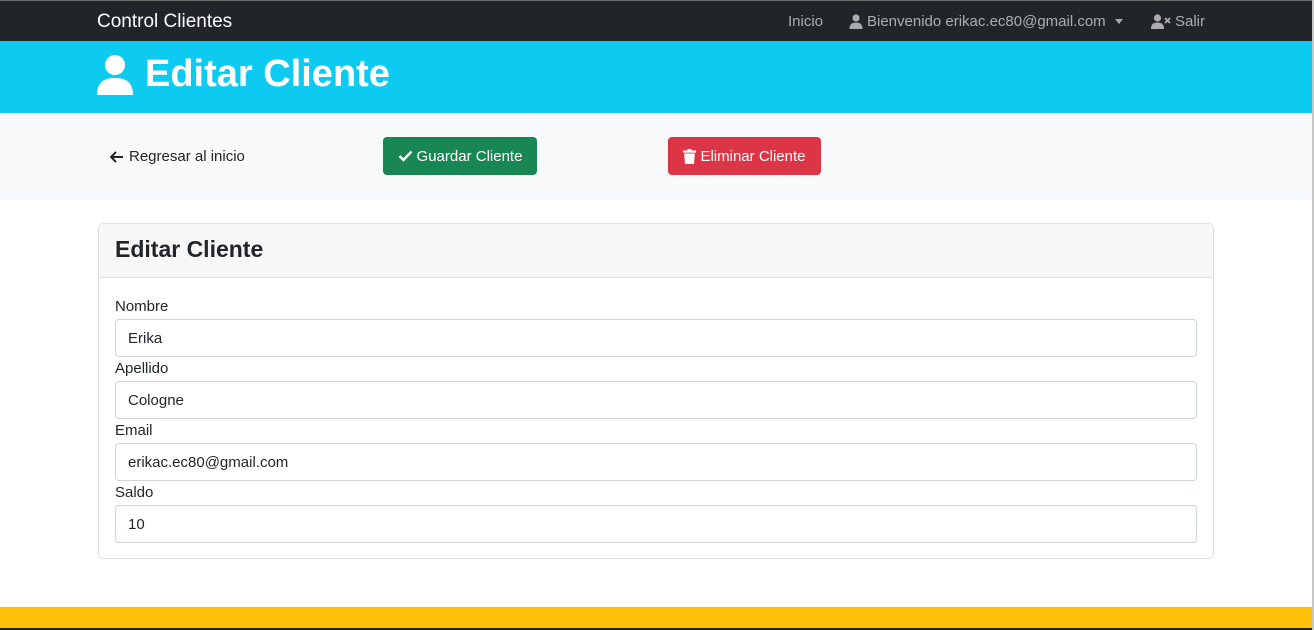 The image size is (1314, 630). Describe the element at coordinates (134, 430) in the screenshot. I see `email-label: Email` at that location.